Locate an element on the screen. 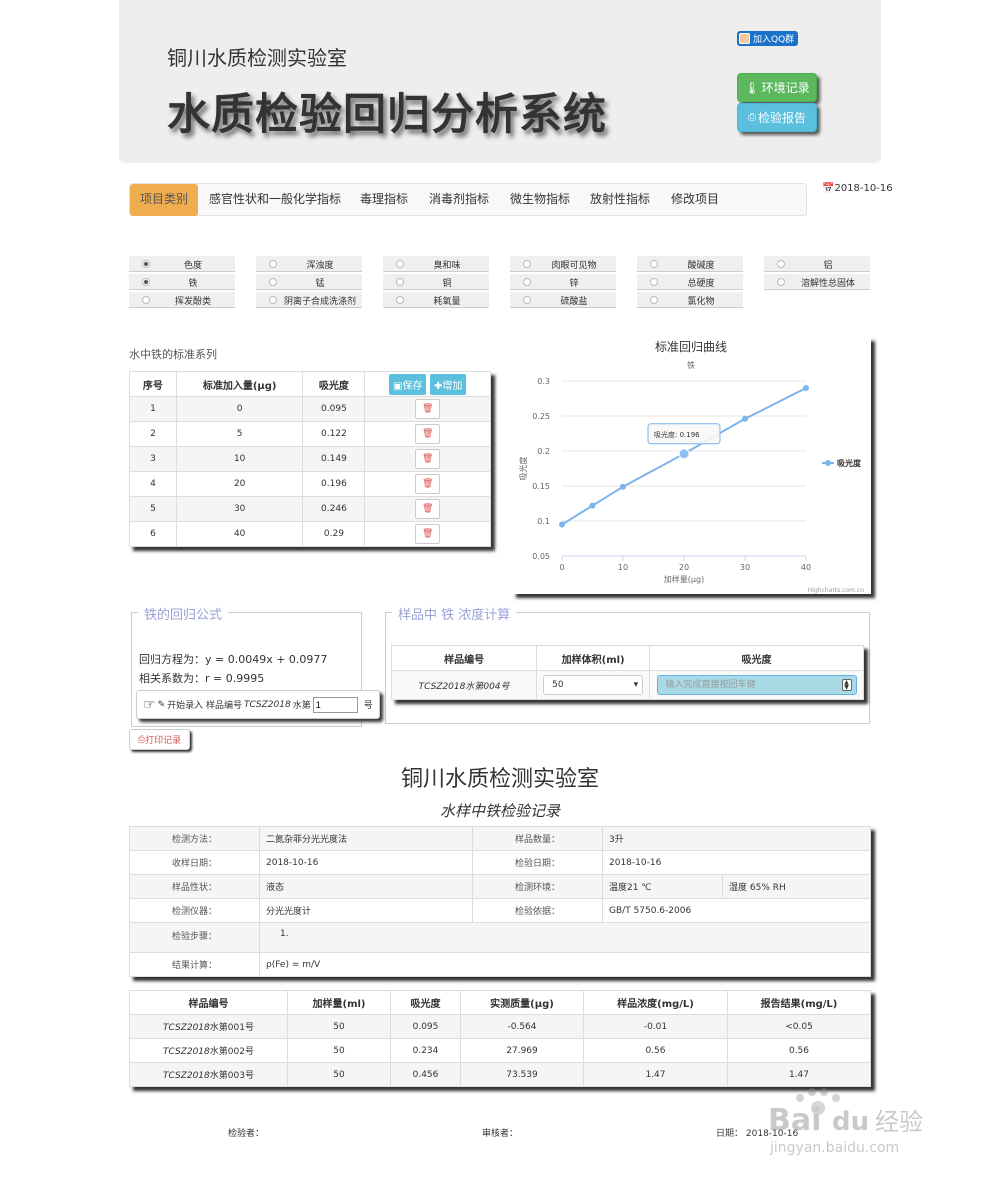  thermometer-icon: 🌡 is located at coordinates (752, 87).